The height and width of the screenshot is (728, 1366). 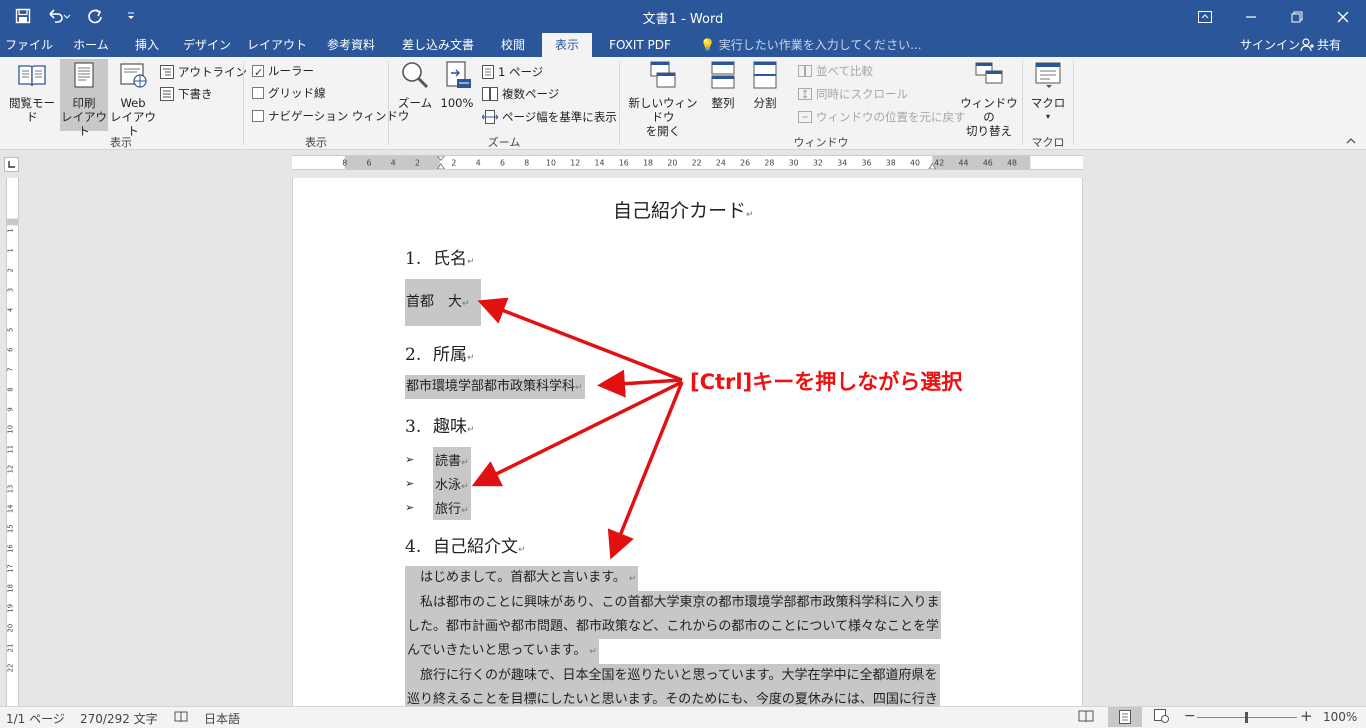 I want to click on zoom-in-button: +, so click(x=1306, y=716).